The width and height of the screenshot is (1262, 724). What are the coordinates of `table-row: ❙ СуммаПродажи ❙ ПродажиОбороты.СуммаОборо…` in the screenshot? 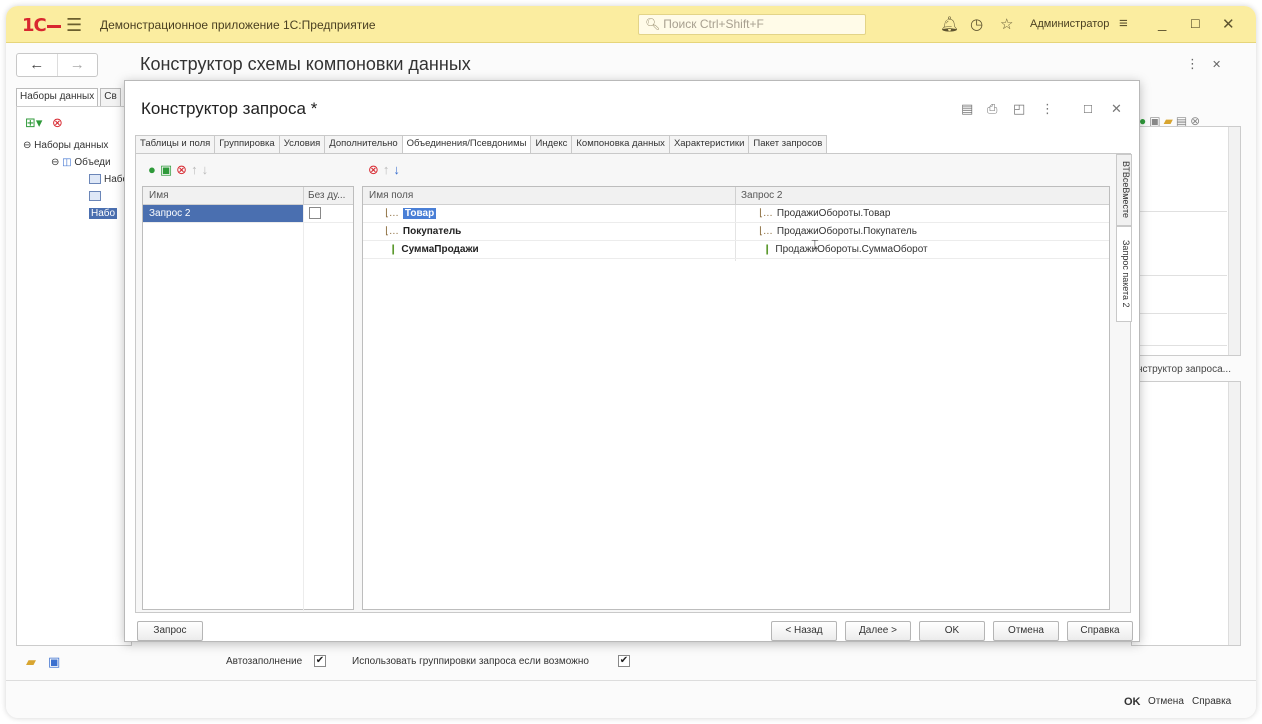 It's located at (736, 250).